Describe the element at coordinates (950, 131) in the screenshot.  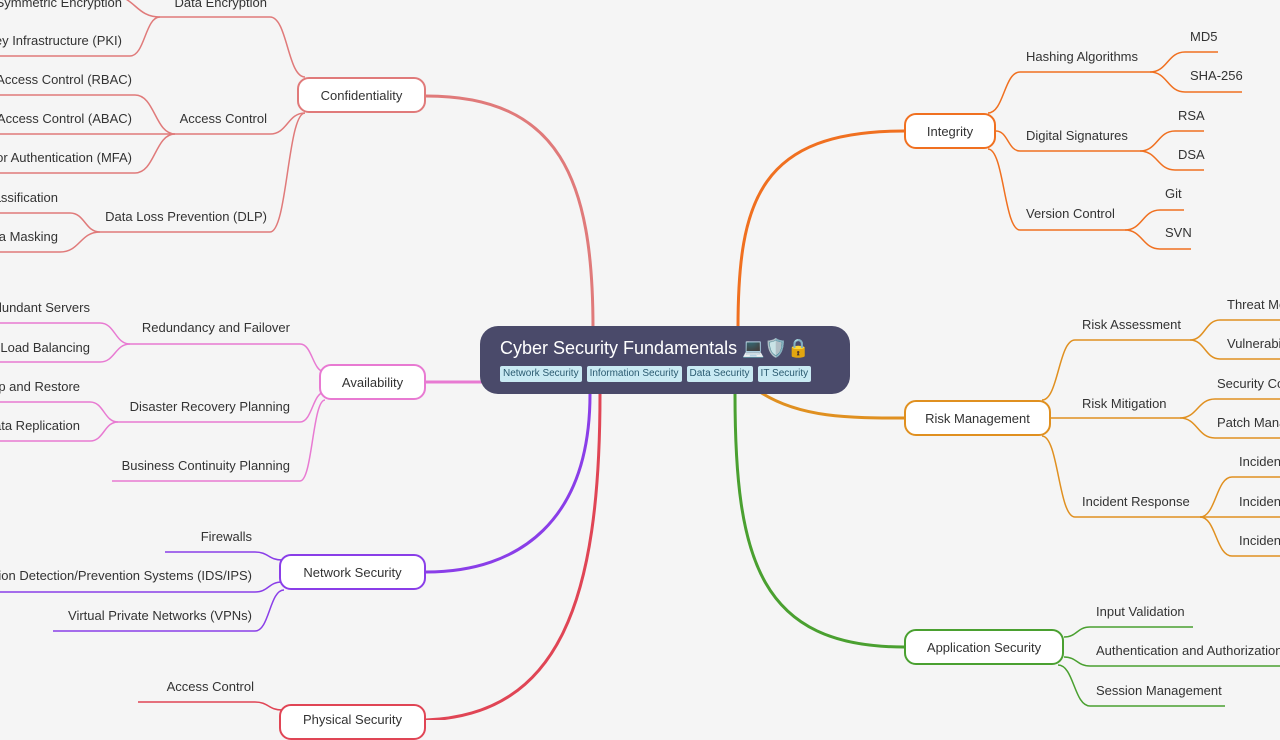
I see `node-integrity: Integrity` at that location.